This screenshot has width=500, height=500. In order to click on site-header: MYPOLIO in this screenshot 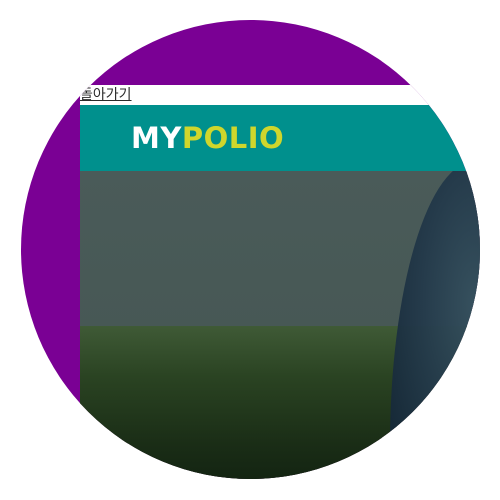, I will do `click(280, 138)`.